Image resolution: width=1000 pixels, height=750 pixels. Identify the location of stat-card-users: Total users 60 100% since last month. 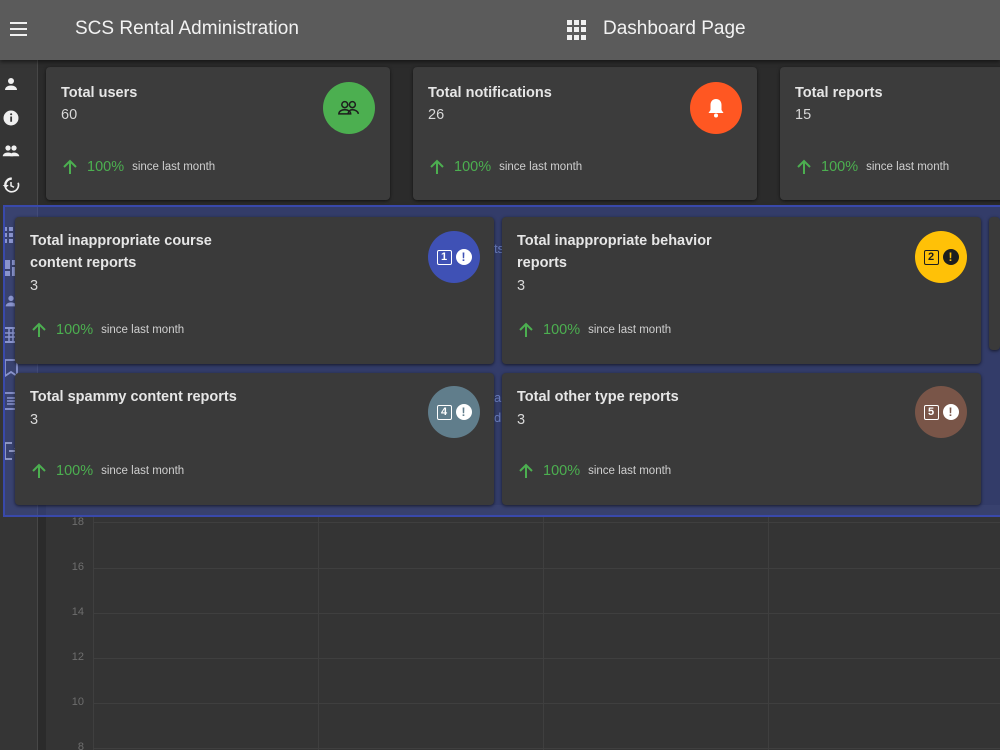
(218, 133).